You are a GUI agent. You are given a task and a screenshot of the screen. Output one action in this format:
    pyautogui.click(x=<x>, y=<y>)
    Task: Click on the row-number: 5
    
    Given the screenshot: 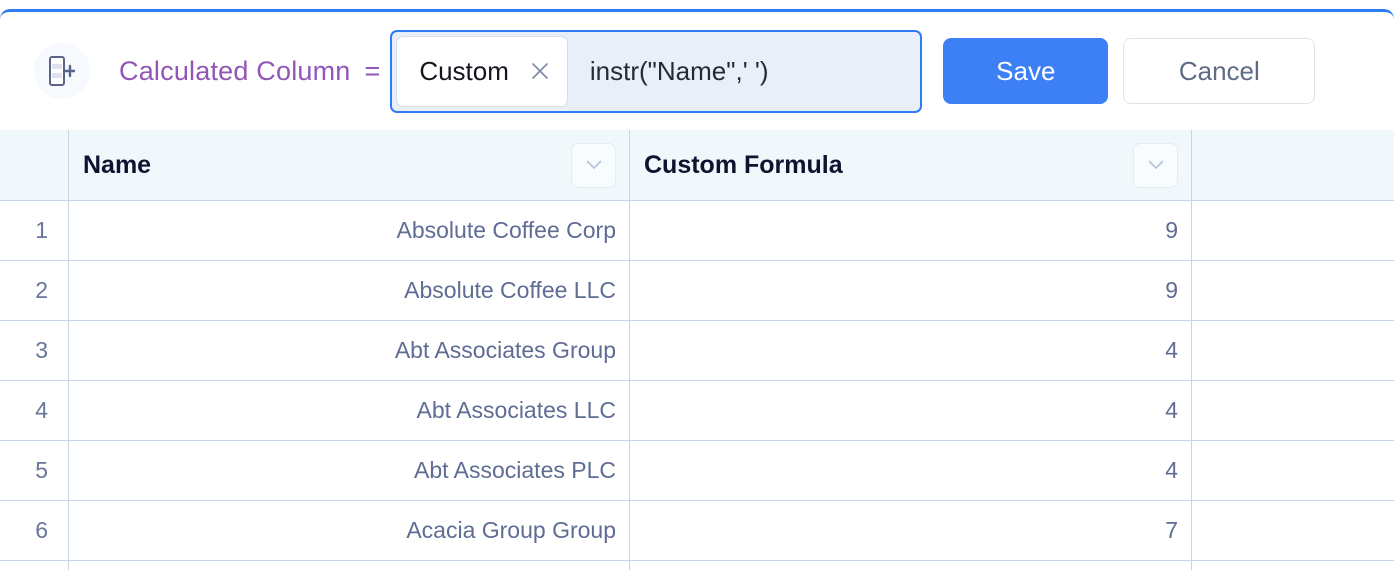 What is the action you would take?
    pyautogui.click(x=34, y=470)
    